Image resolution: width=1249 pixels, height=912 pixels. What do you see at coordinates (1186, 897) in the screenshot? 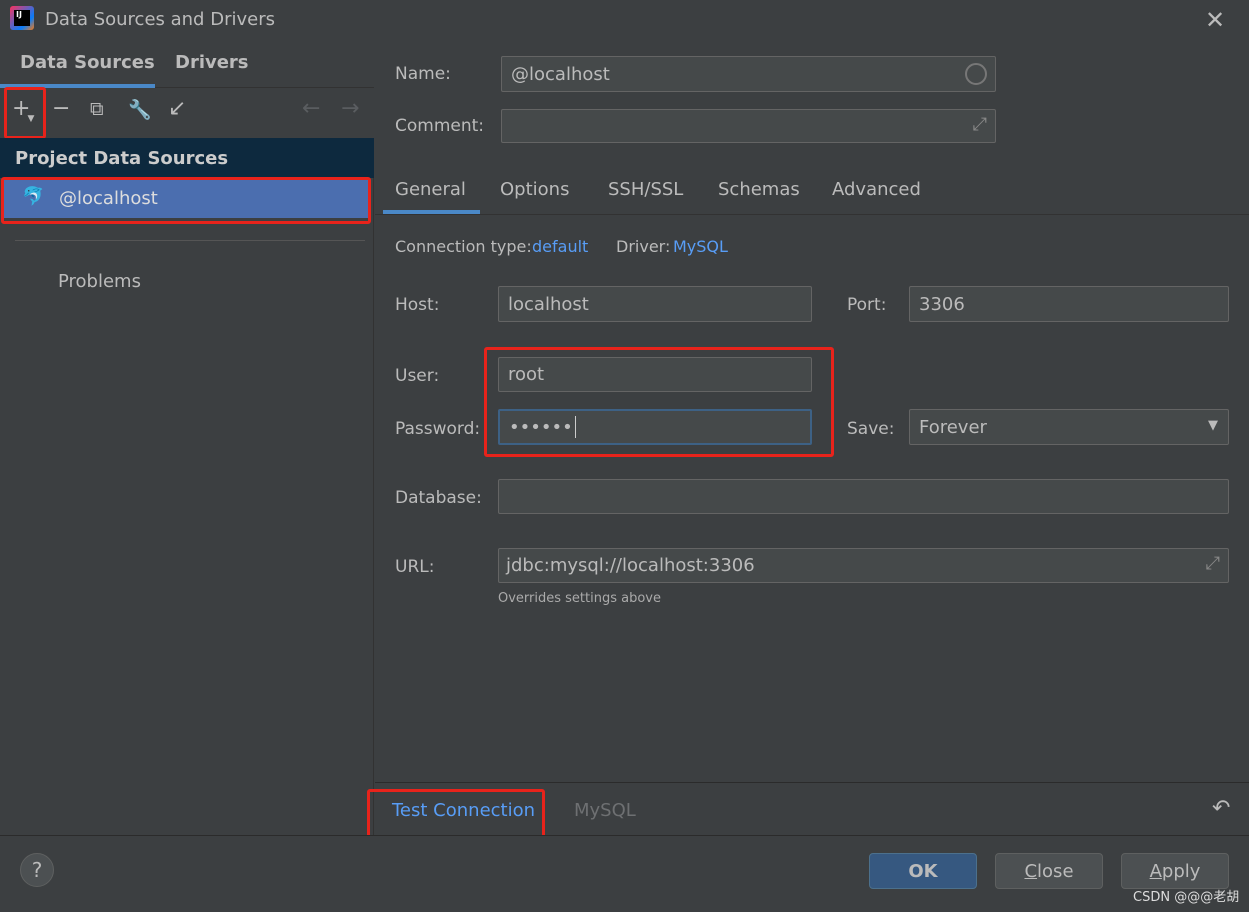
I see `watermark: CSDN @@@老胡` at bounding box center [1186, 897].